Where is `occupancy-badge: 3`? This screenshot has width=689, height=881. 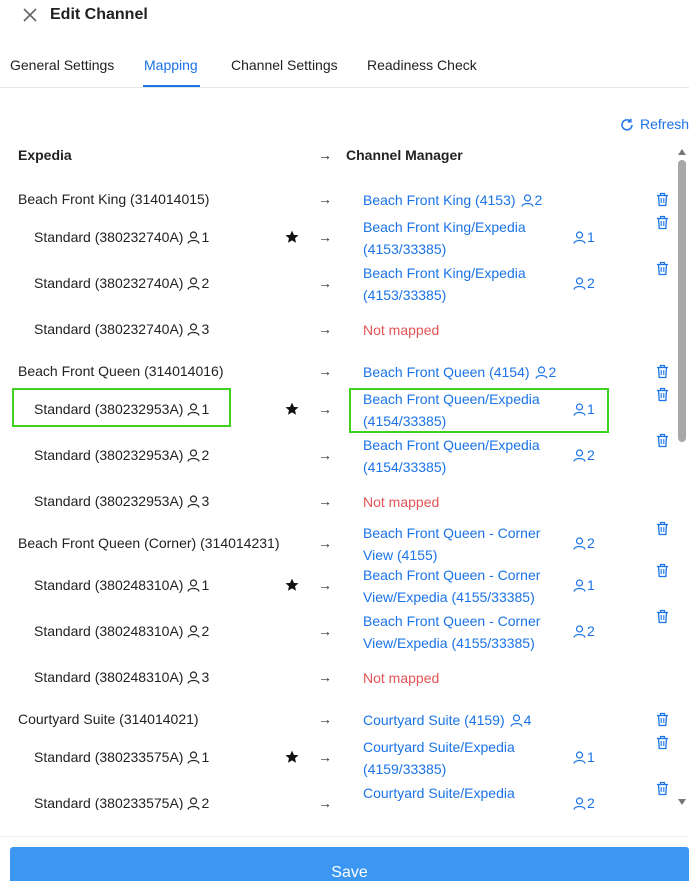
occupancy-badge: 3 is located at coordinates (196, 677).